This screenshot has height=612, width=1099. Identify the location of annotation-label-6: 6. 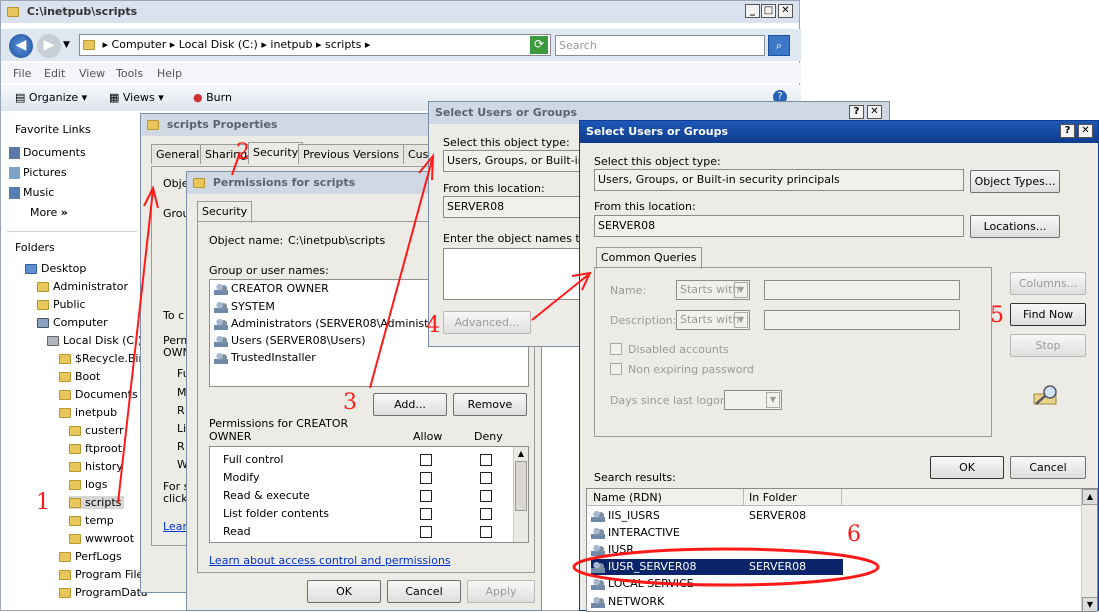
(854, 534).